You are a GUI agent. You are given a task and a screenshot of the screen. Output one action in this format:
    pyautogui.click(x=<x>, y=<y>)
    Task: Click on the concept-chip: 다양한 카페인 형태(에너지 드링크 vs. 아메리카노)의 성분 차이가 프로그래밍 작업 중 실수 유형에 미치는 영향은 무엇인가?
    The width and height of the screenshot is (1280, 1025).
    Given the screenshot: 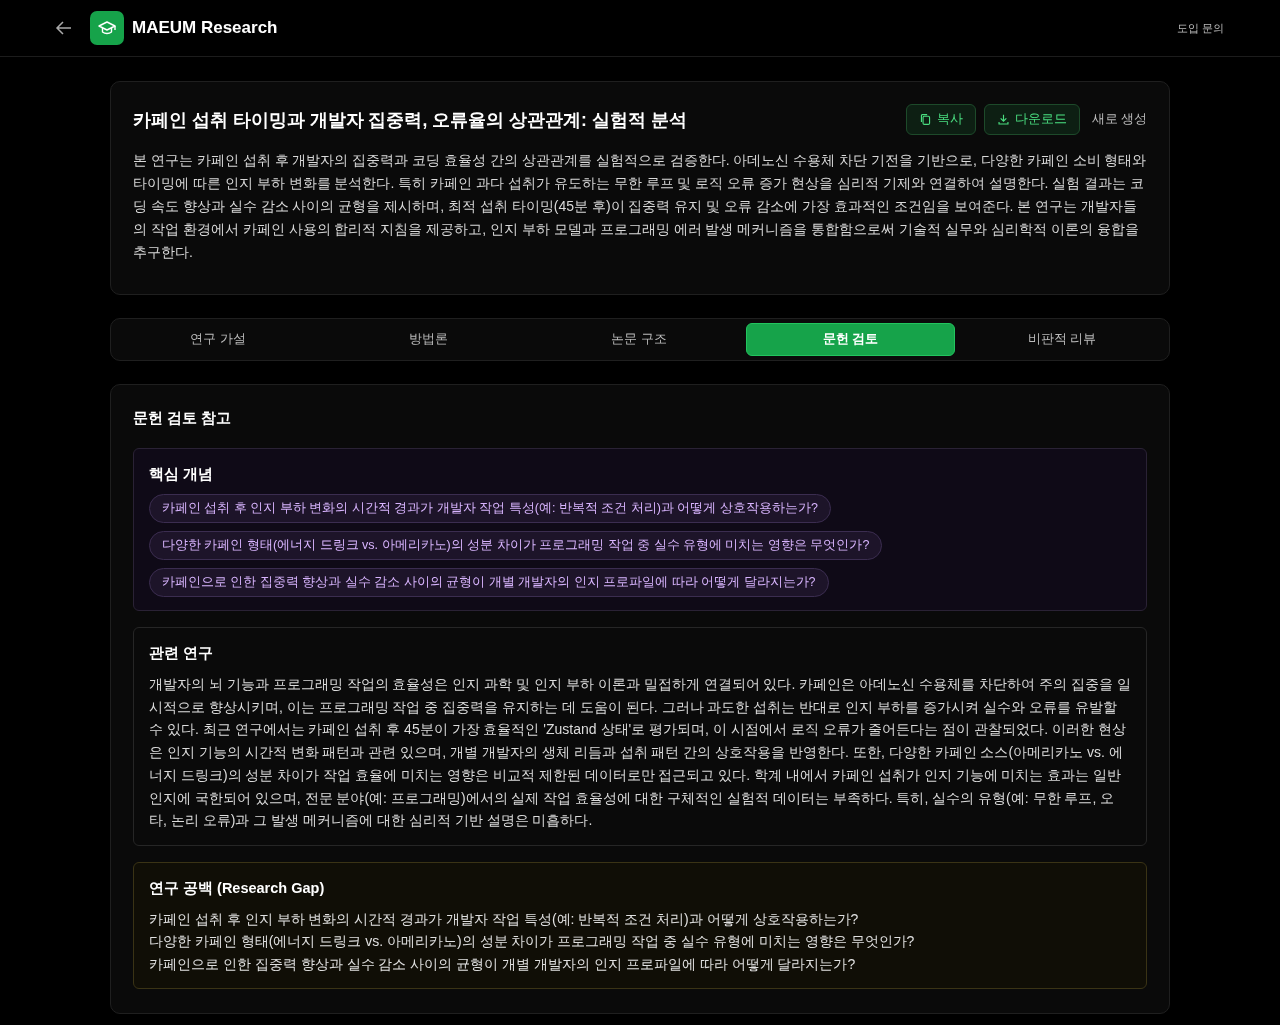 What is the action you would take?
    pyautogui.click(x=516, y=545)
    